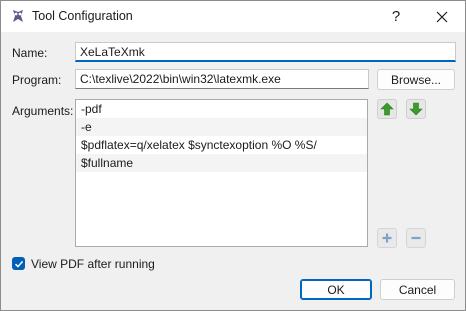 Image resolution: width=466 pixels, height=311 pixels. Describe the element at coordinates (396, 16) in the screenshot. I see `help-button: ?` at that location.